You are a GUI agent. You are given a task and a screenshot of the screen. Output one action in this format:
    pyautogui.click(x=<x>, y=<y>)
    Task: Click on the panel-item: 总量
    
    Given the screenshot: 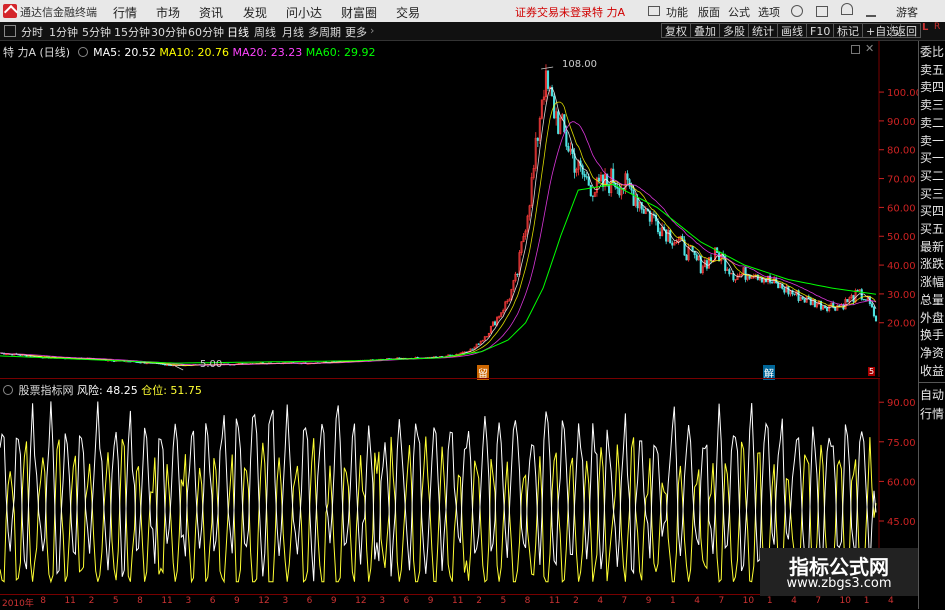 What is the action you would take?
    pyautogui.click(x=932, y=300)
    